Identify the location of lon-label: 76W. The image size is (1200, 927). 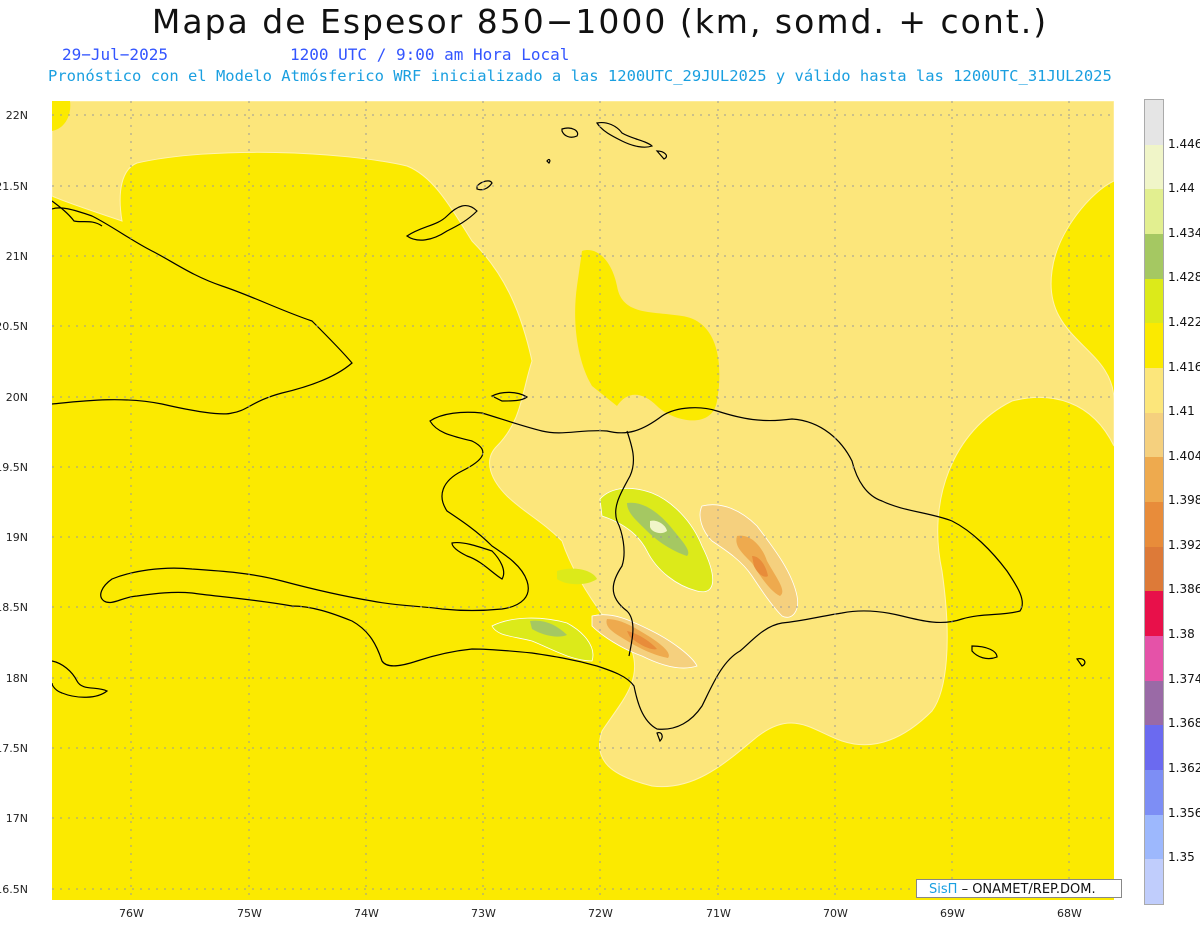
(131, 913).